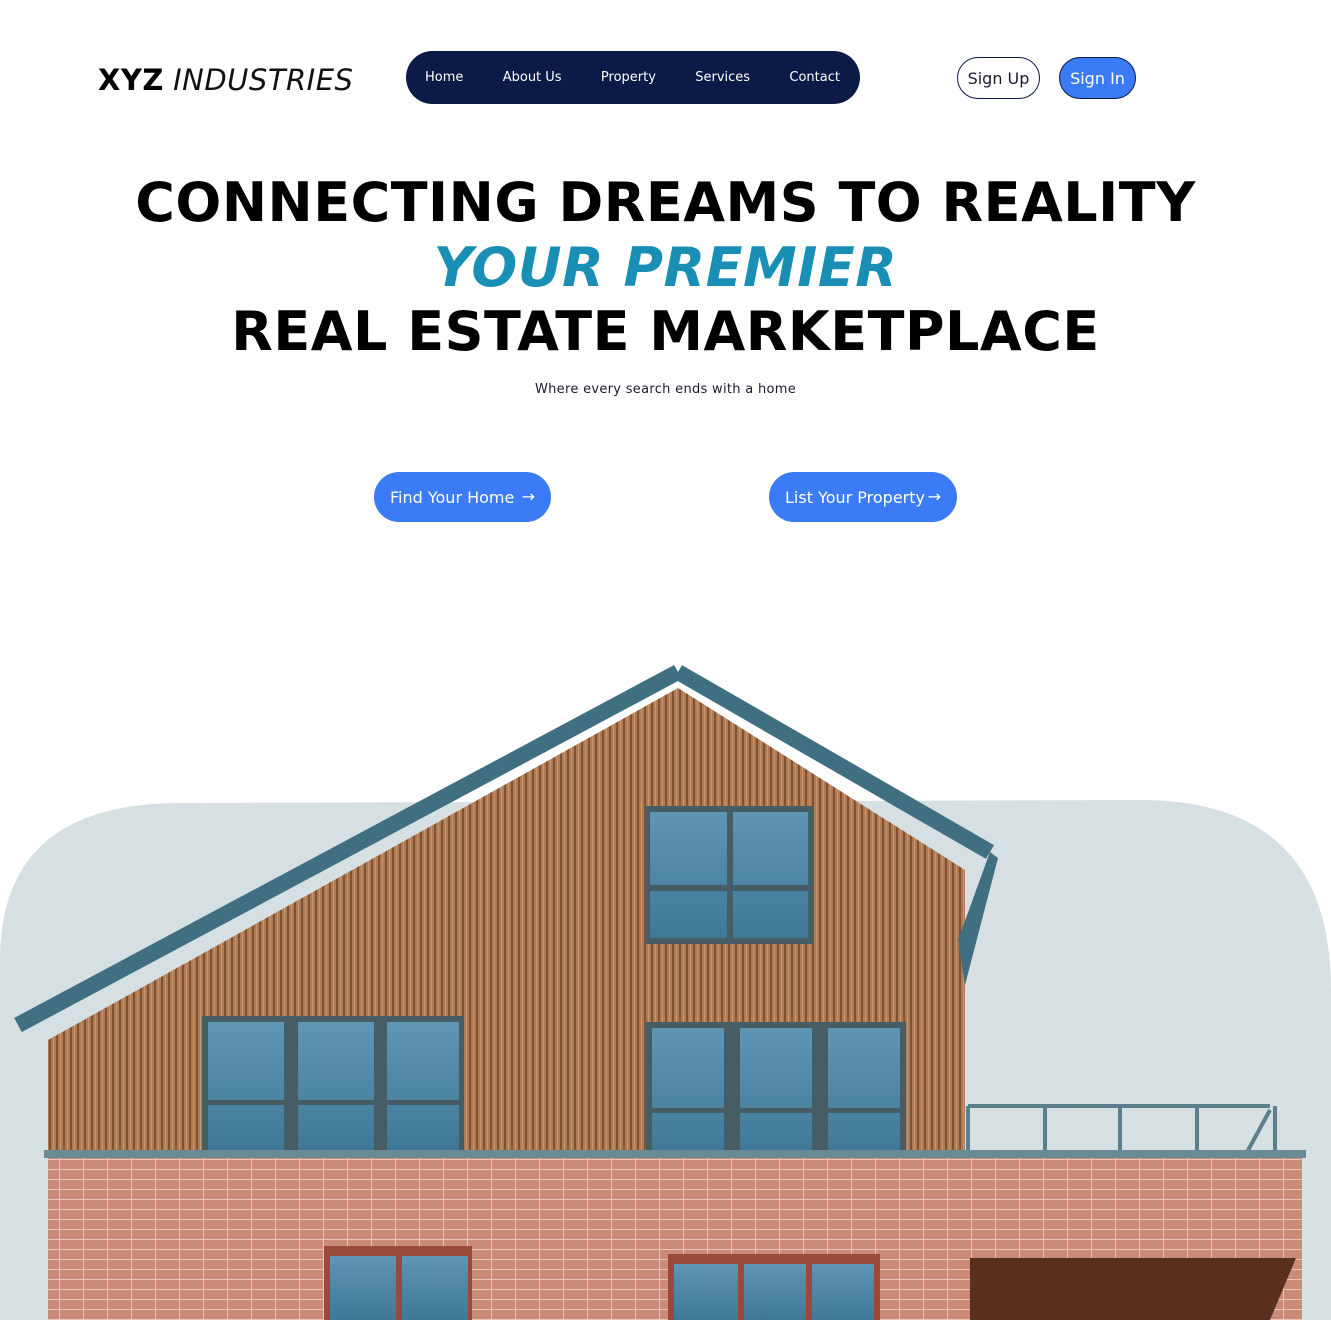 This screenshot has height=1320, width=1331. I want to click on window-ground-left, so click(398, 1283).